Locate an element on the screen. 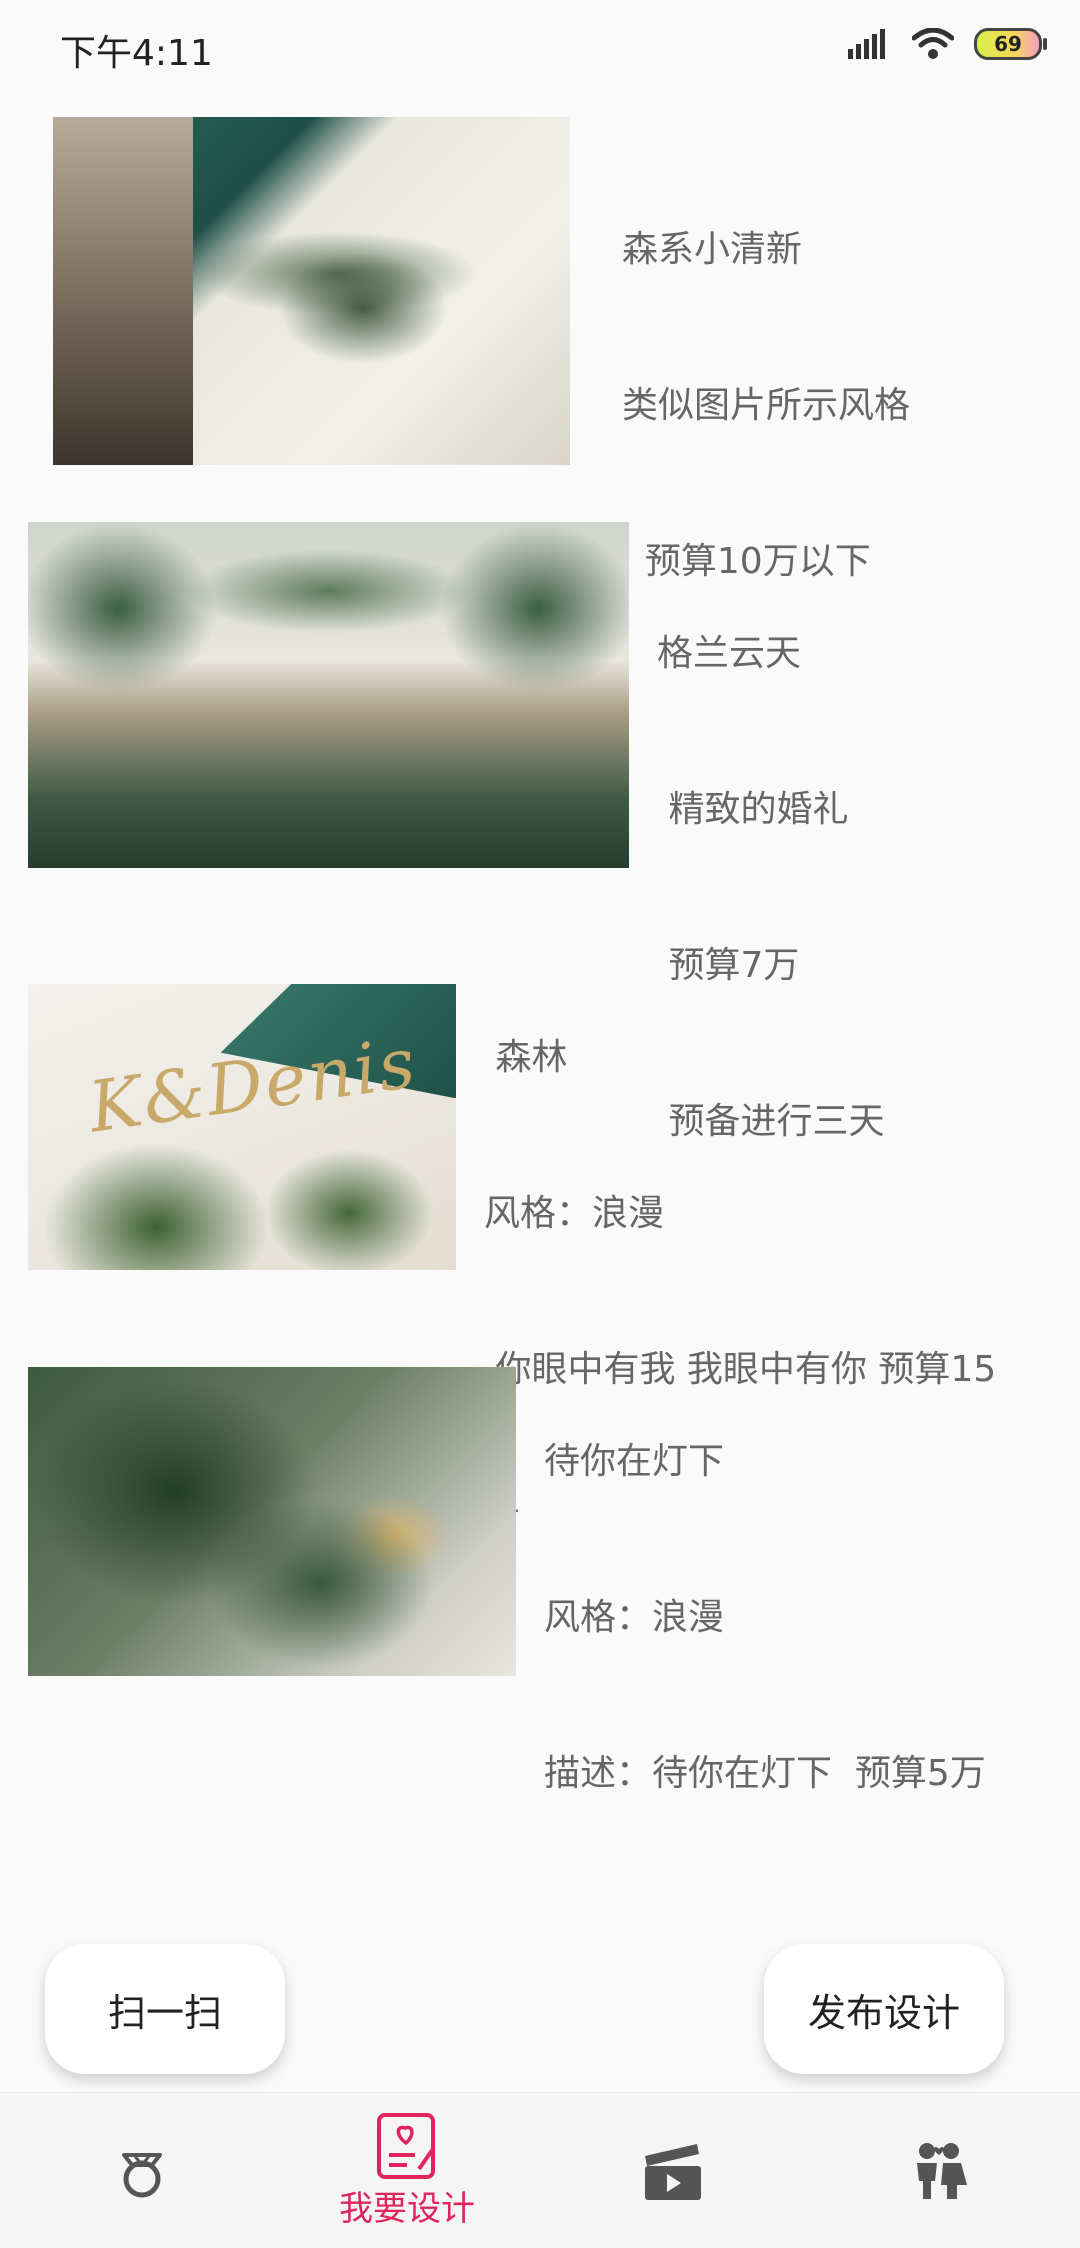  tab-video is located at coordinates (673, 2170).